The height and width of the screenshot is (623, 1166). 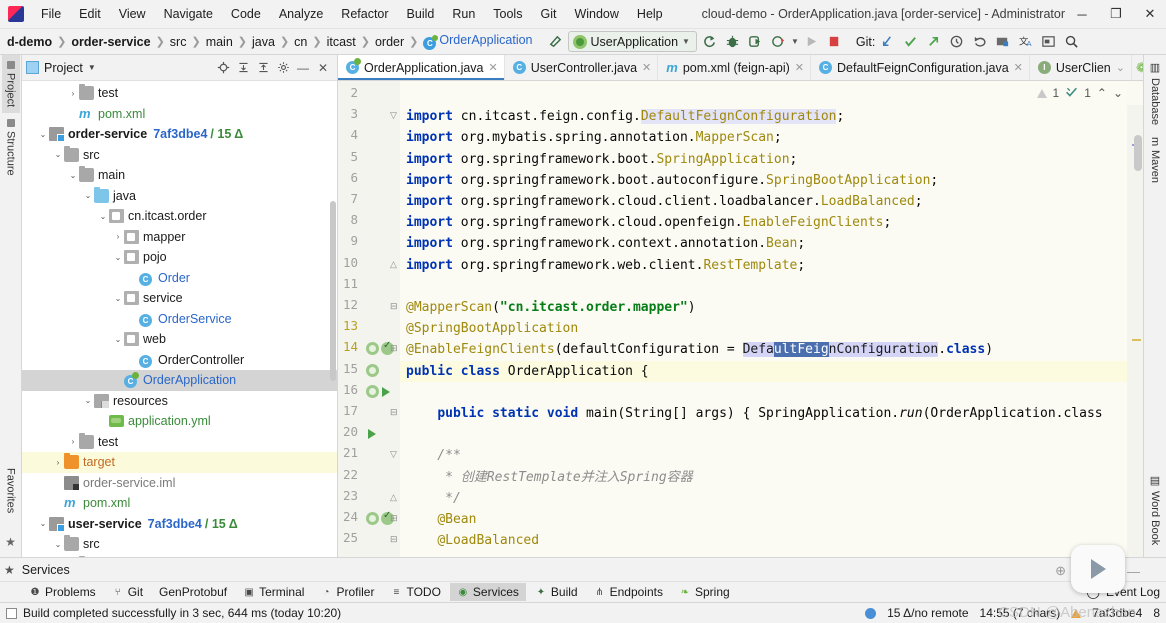 I want to click on tree-item: ·C Order, so click(x=179, y=278).